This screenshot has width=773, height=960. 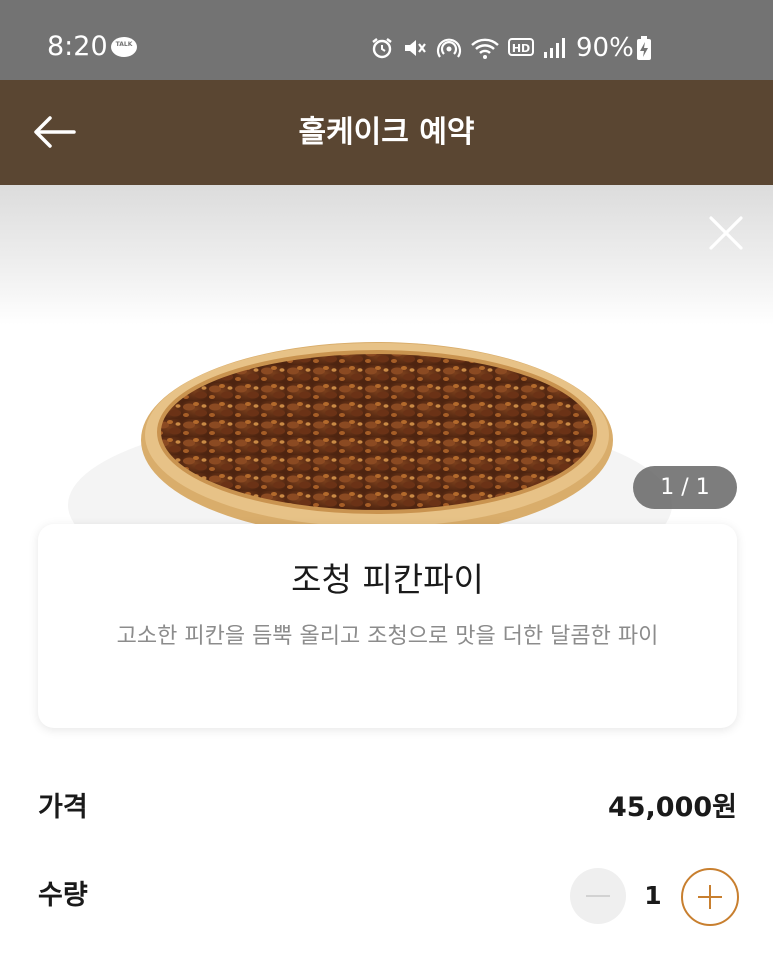 I want to click on signal-icon, so click(x=554, y=48).